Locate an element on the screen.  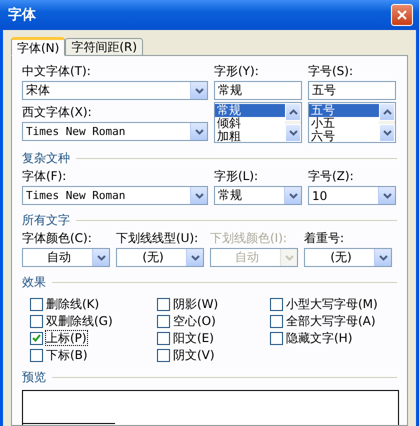
field-label: 字号(S): is located at coordinates (331, 71).